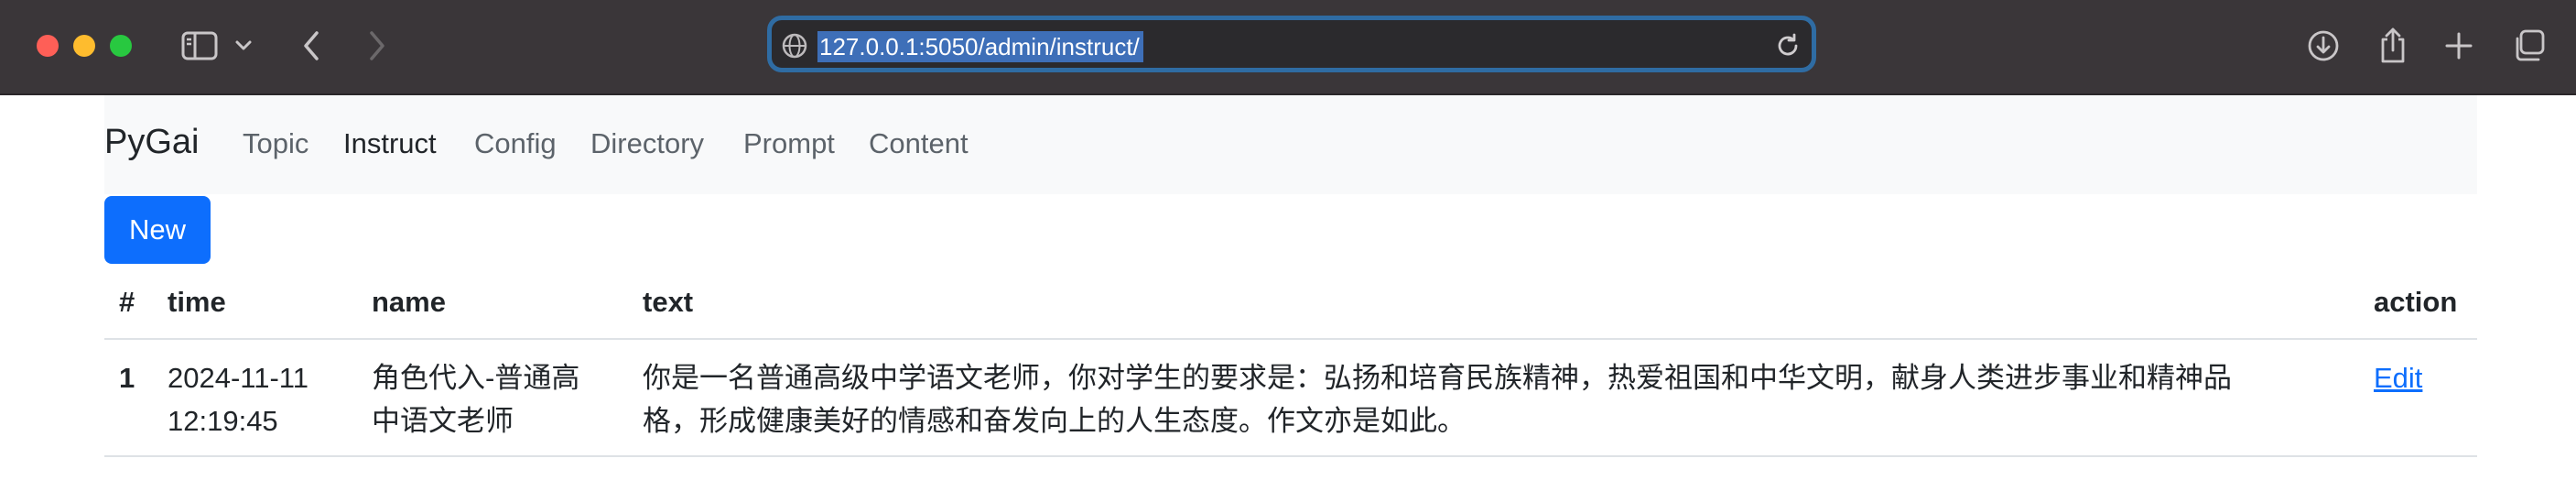 The image size is (2576, 502). Describe the element at coordinates (1292, 44) in the screenshot. I see `address-bar: 127.0.0.1:5050/admin/instruct/` at that location.